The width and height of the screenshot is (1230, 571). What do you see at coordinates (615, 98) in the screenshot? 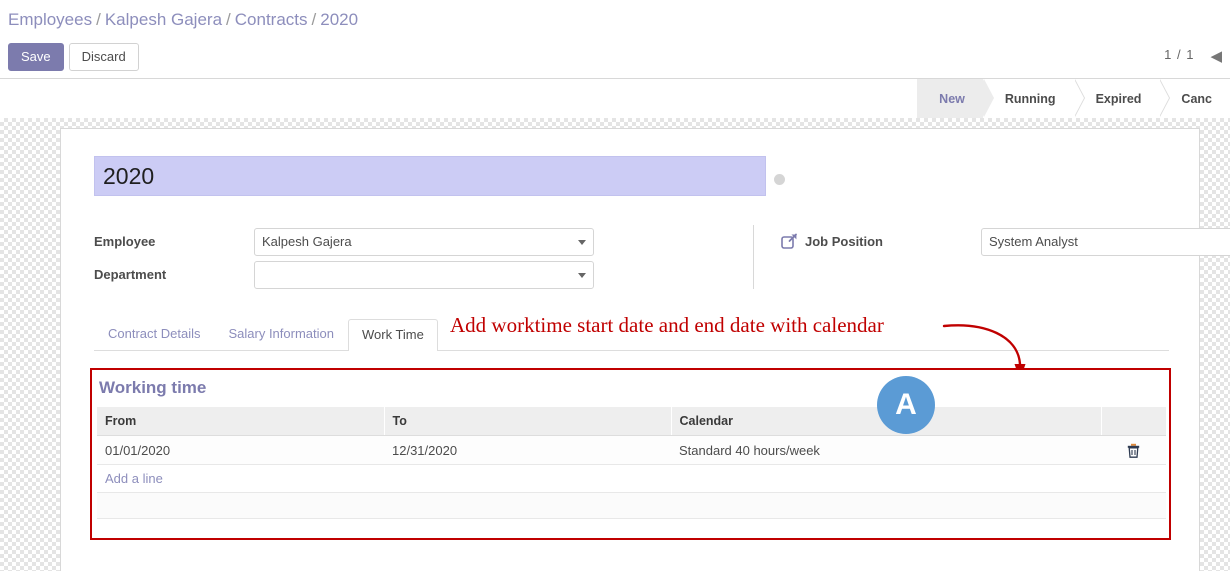
I see `statusbar-container: New Running Expired Canc` at bounding box center [615, 98].